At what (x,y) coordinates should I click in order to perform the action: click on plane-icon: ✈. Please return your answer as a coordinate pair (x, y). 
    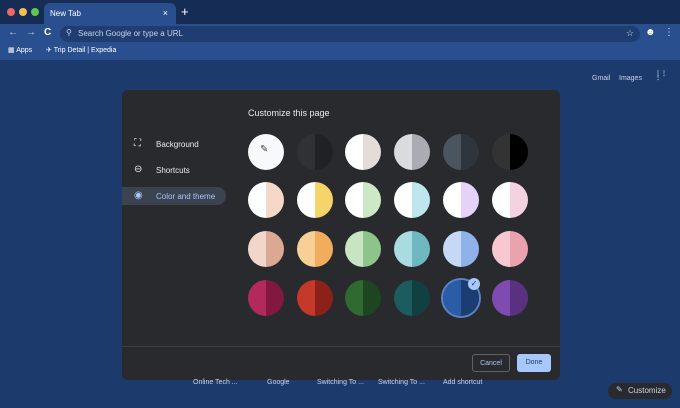
    Looking at the image, I should click on (49, 50).